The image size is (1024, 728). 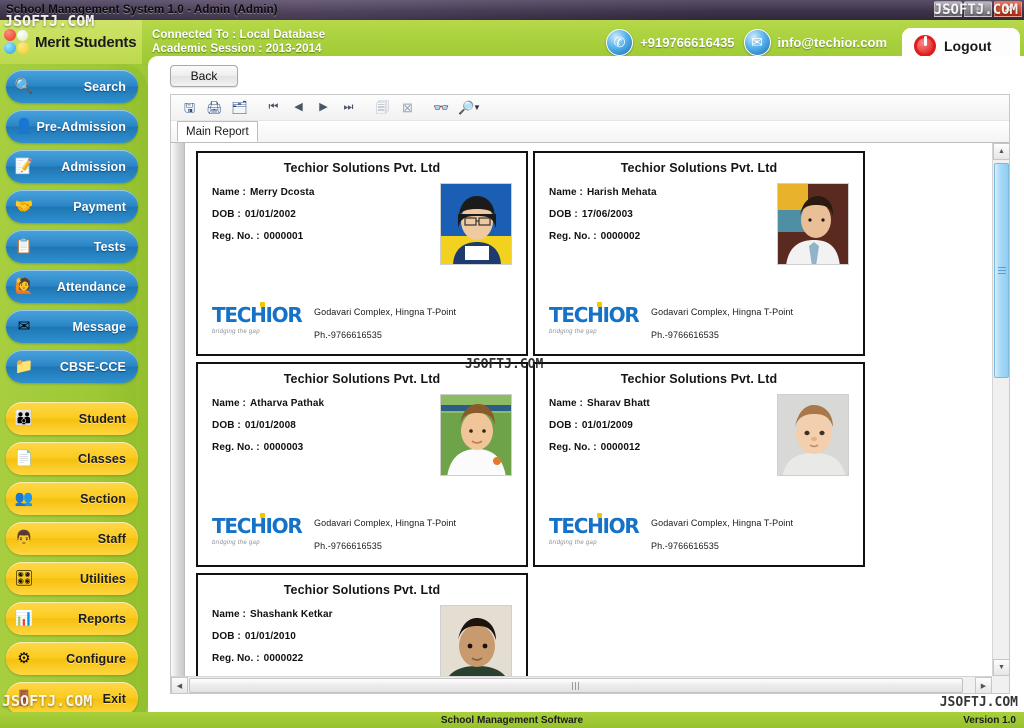 What do you see at coordinates (24, 618) in the screenshot?
I see `reports-chart-icon: 📊` at bounding box center [24, 618].